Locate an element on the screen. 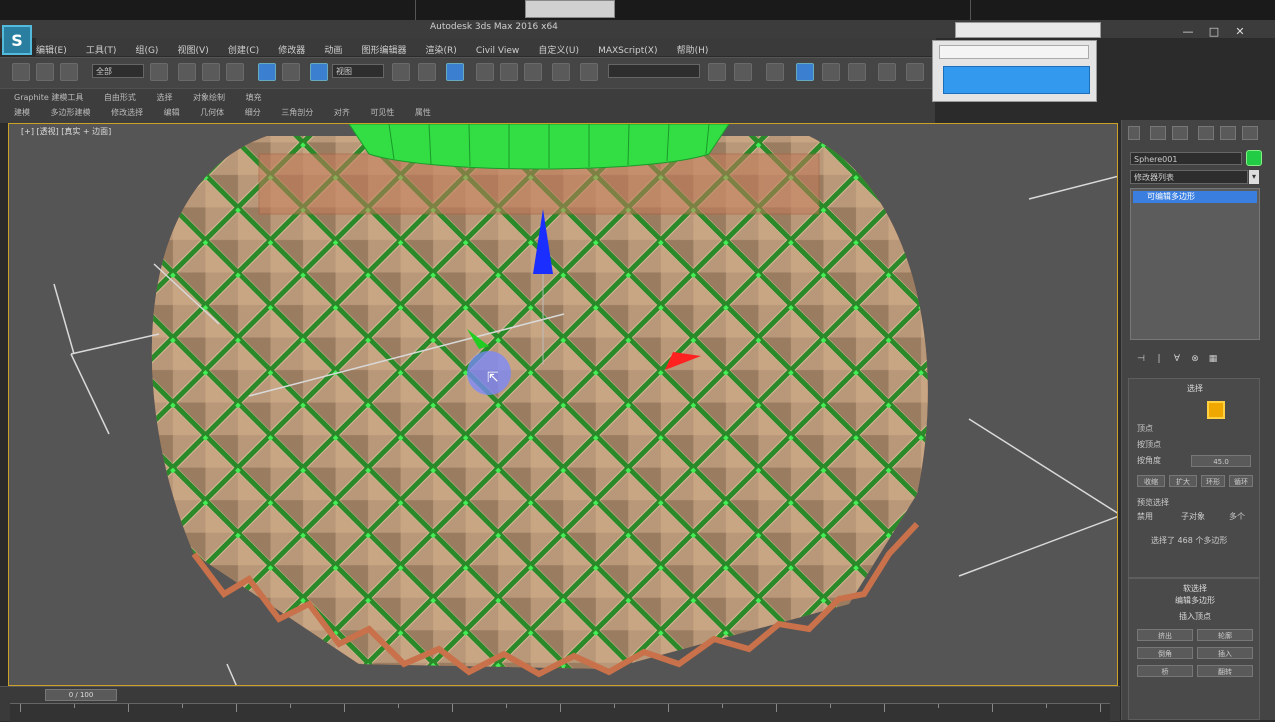 Image resolution: width=1275 pixels, height=722 pixels. percent-snap-icon is located at coordinates (509, 72).